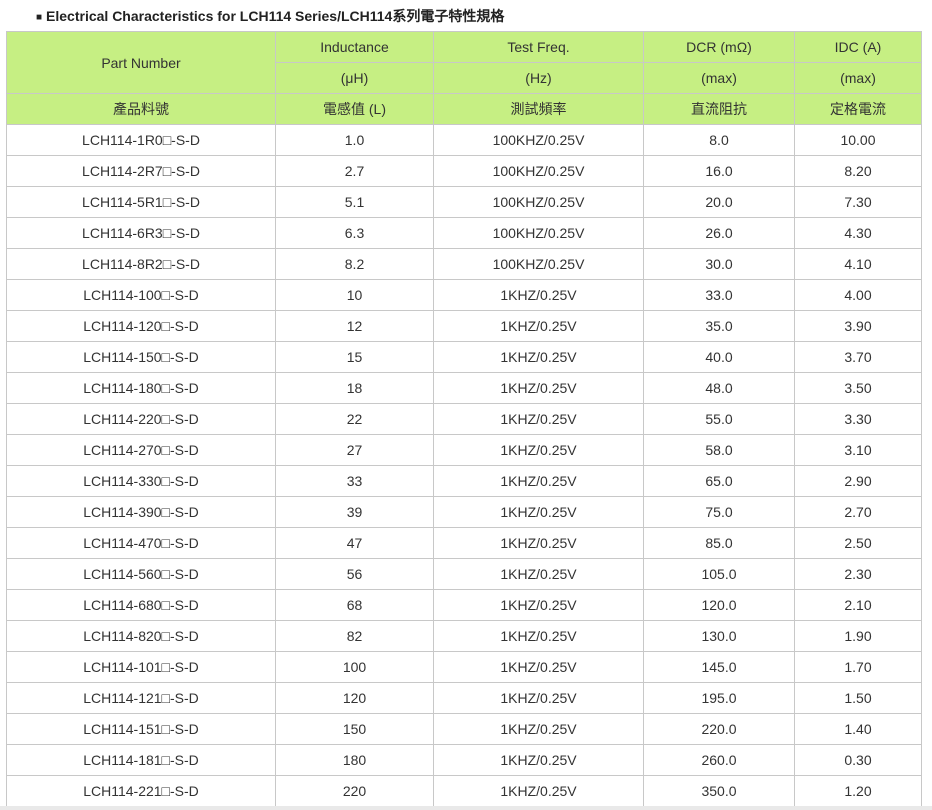 The height and width of the screenshot is (810, 932). Describe the element at coordinates (719, 791) in the screenshot. I see `cell-dcr: 350.0` at that location.